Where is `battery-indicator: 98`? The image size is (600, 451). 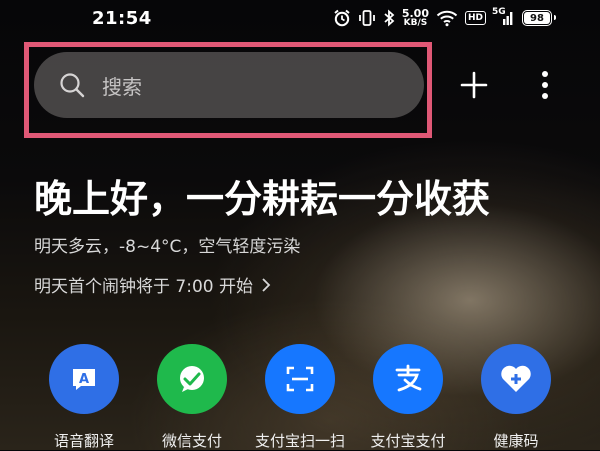
battery-indicator: 98 is located at coordinates (539, 18).